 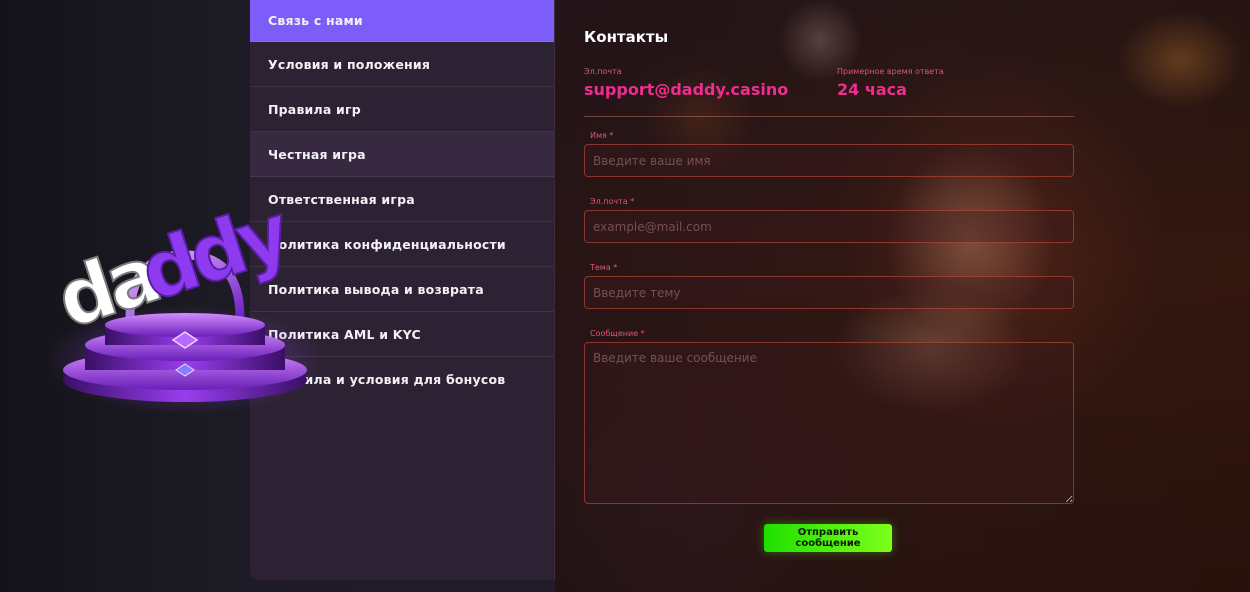 What do you see at coordinates (686, 89) in the screenshot?
I see `support-email: support@daddy.casino` at bounding box center [686, 89].